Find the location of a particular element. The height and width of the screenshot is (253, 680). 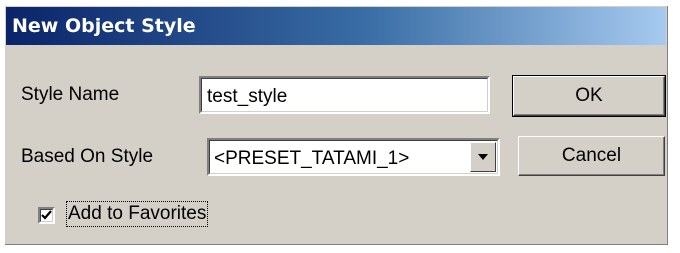

style-name-input: test_style is located at coordinates (344, 95).